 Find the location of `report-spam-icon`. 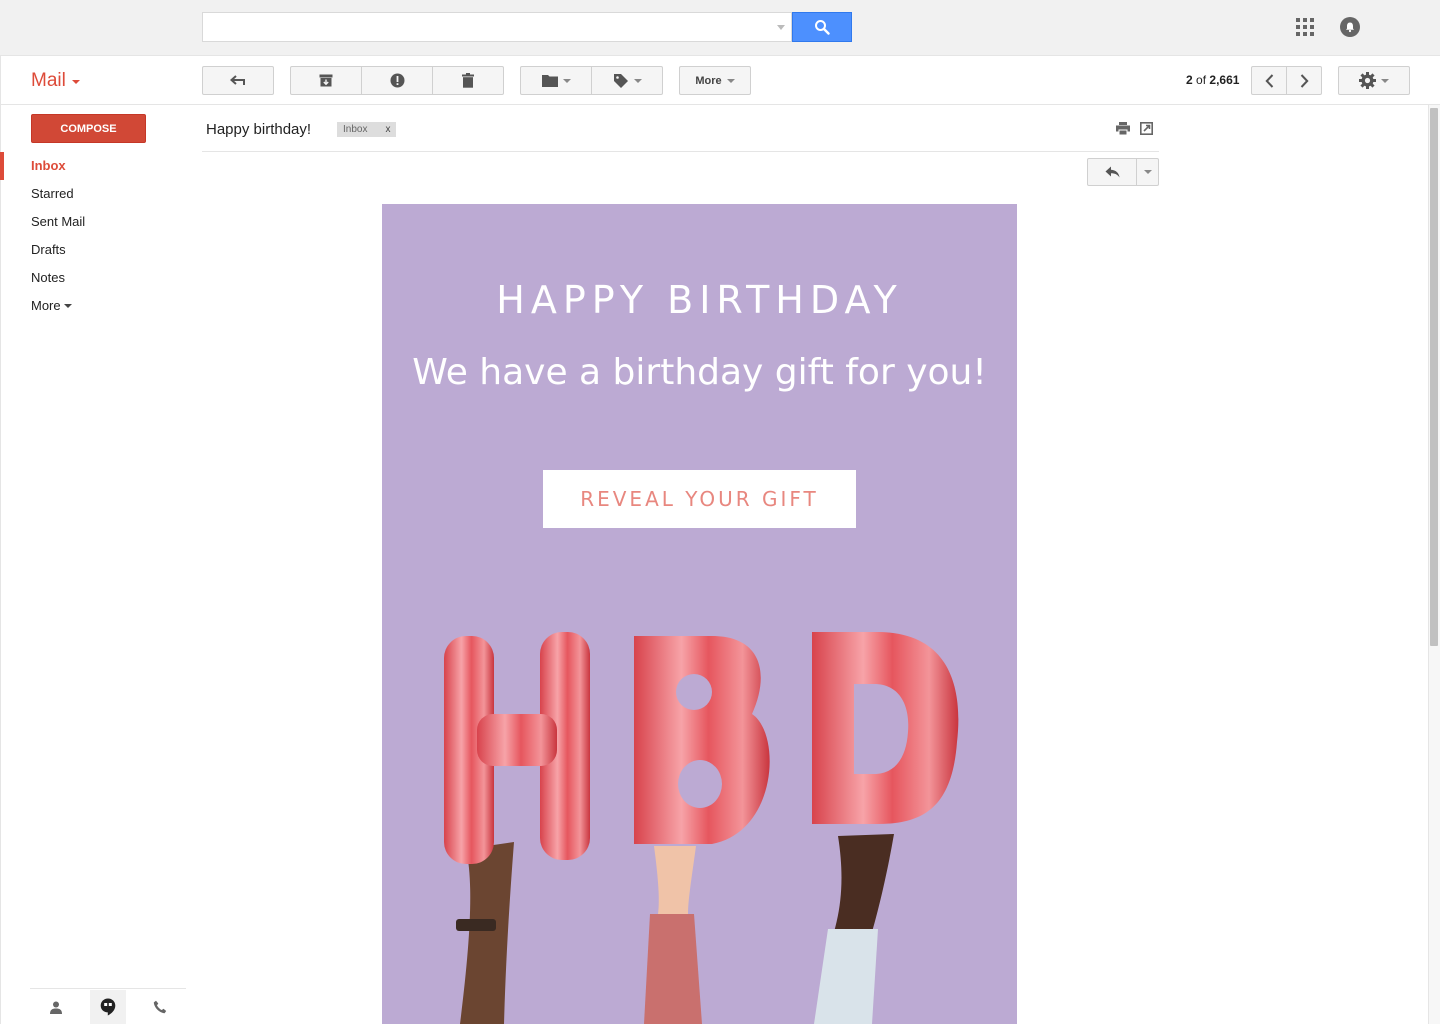

report-spam-icon is located at coordinates (397, 80).